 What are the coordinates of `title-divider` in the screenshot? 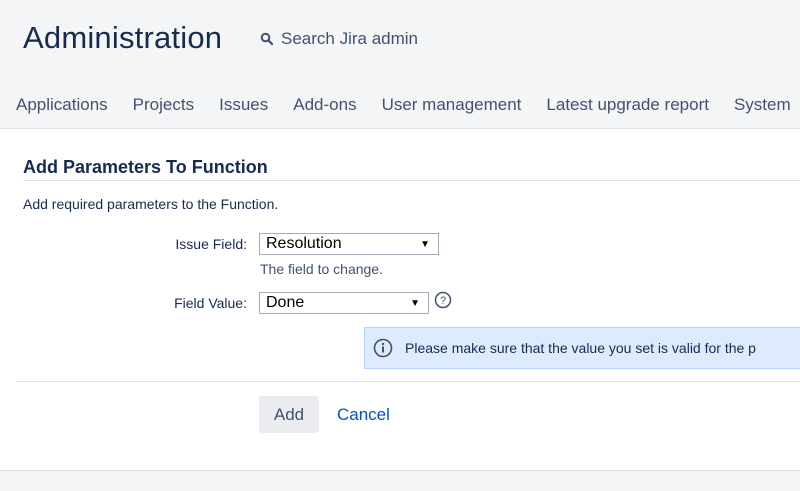 It's located at (411, 180).